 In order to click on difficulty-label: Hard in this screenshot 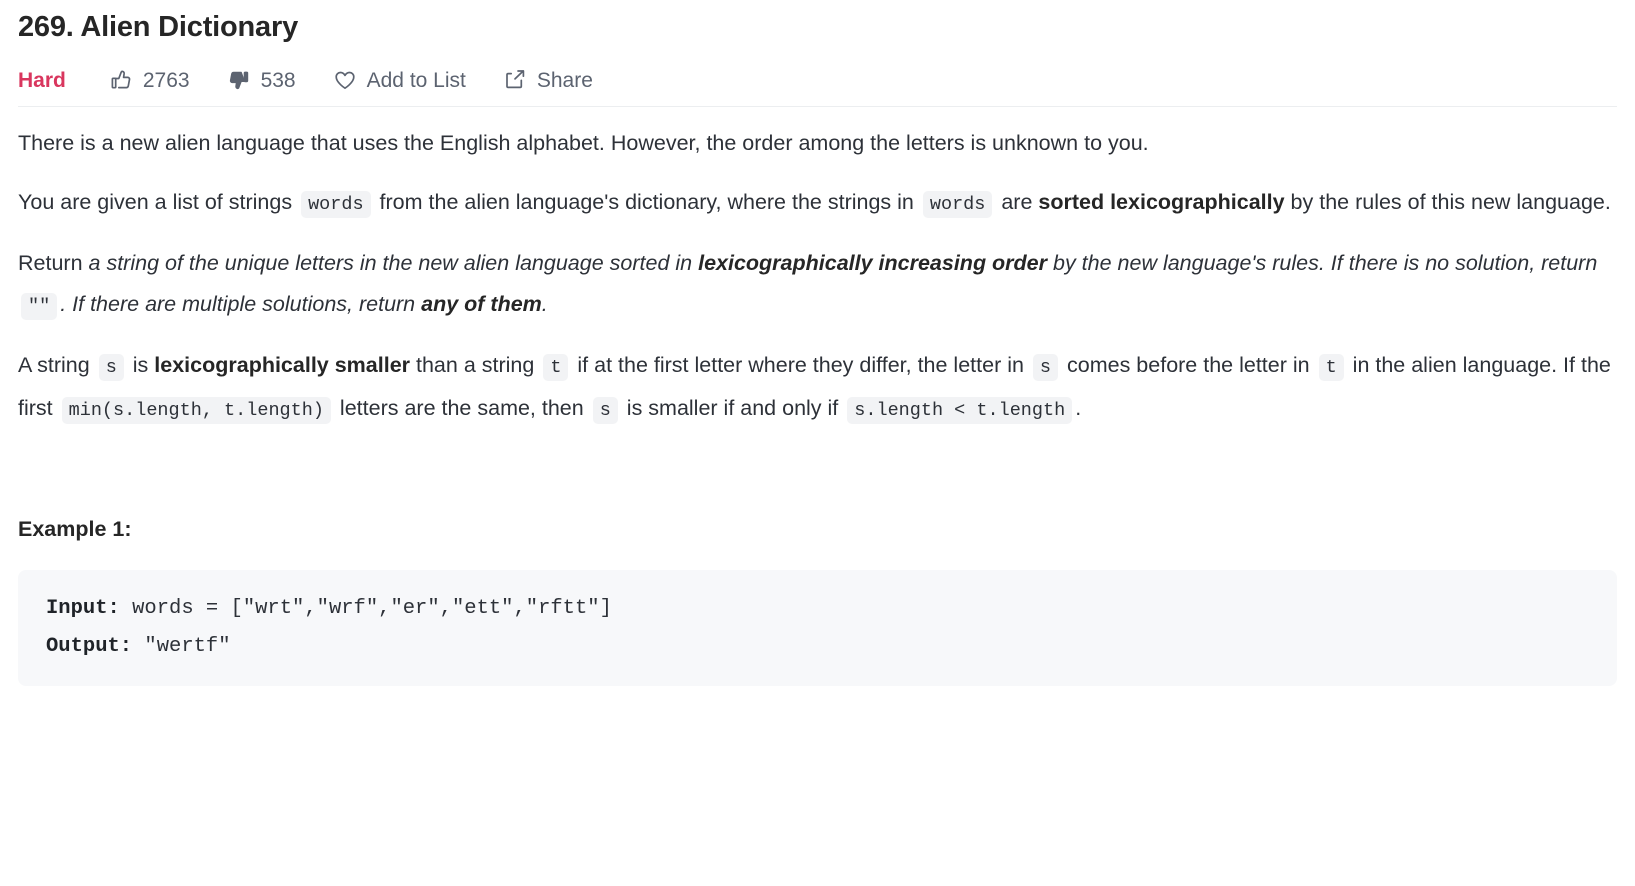, I will do `click(42, 80)`.